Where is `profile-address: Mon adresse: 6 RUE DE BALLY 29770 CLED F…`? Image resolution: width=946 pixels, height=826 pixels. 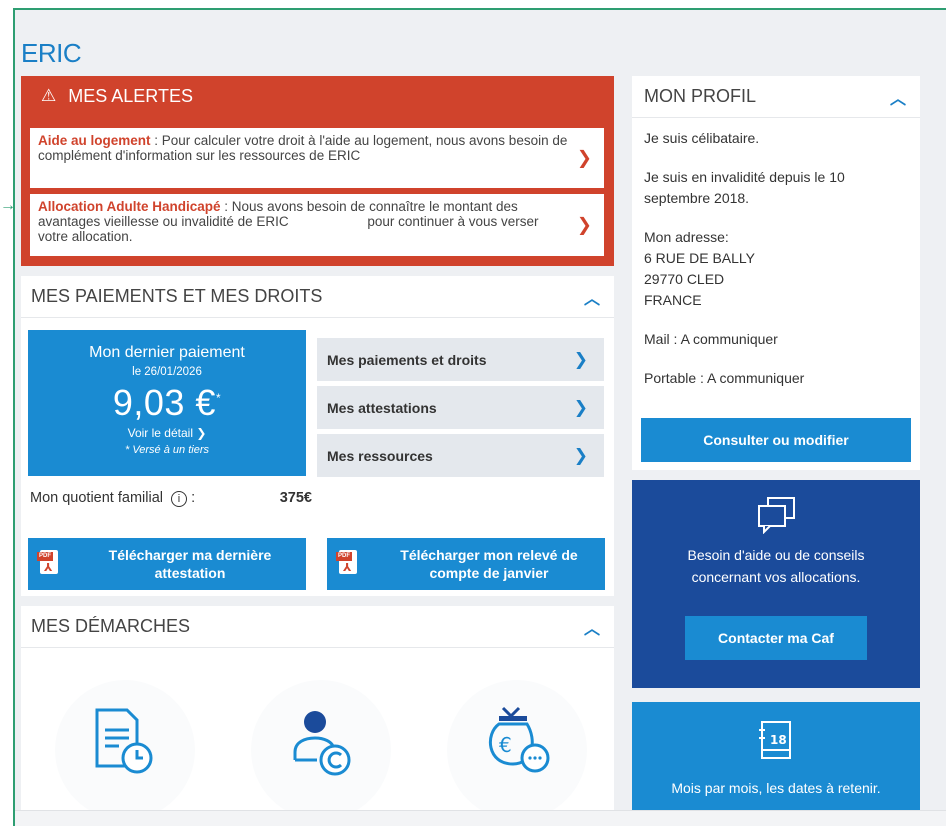 profile-address: Mon adresse: 6 RUE DE BALLY 29770 CLED F… is located at coordinates (700, 268).